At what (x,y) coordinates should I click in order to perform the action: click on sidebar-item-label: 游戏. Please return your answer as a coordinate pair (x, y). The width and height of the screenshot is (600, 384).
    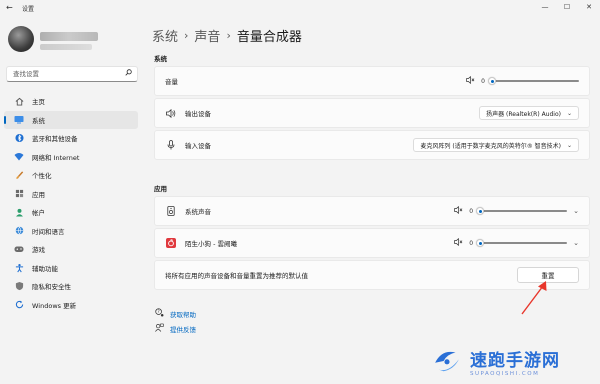
    Looking at the image, I should click on (38, 250).